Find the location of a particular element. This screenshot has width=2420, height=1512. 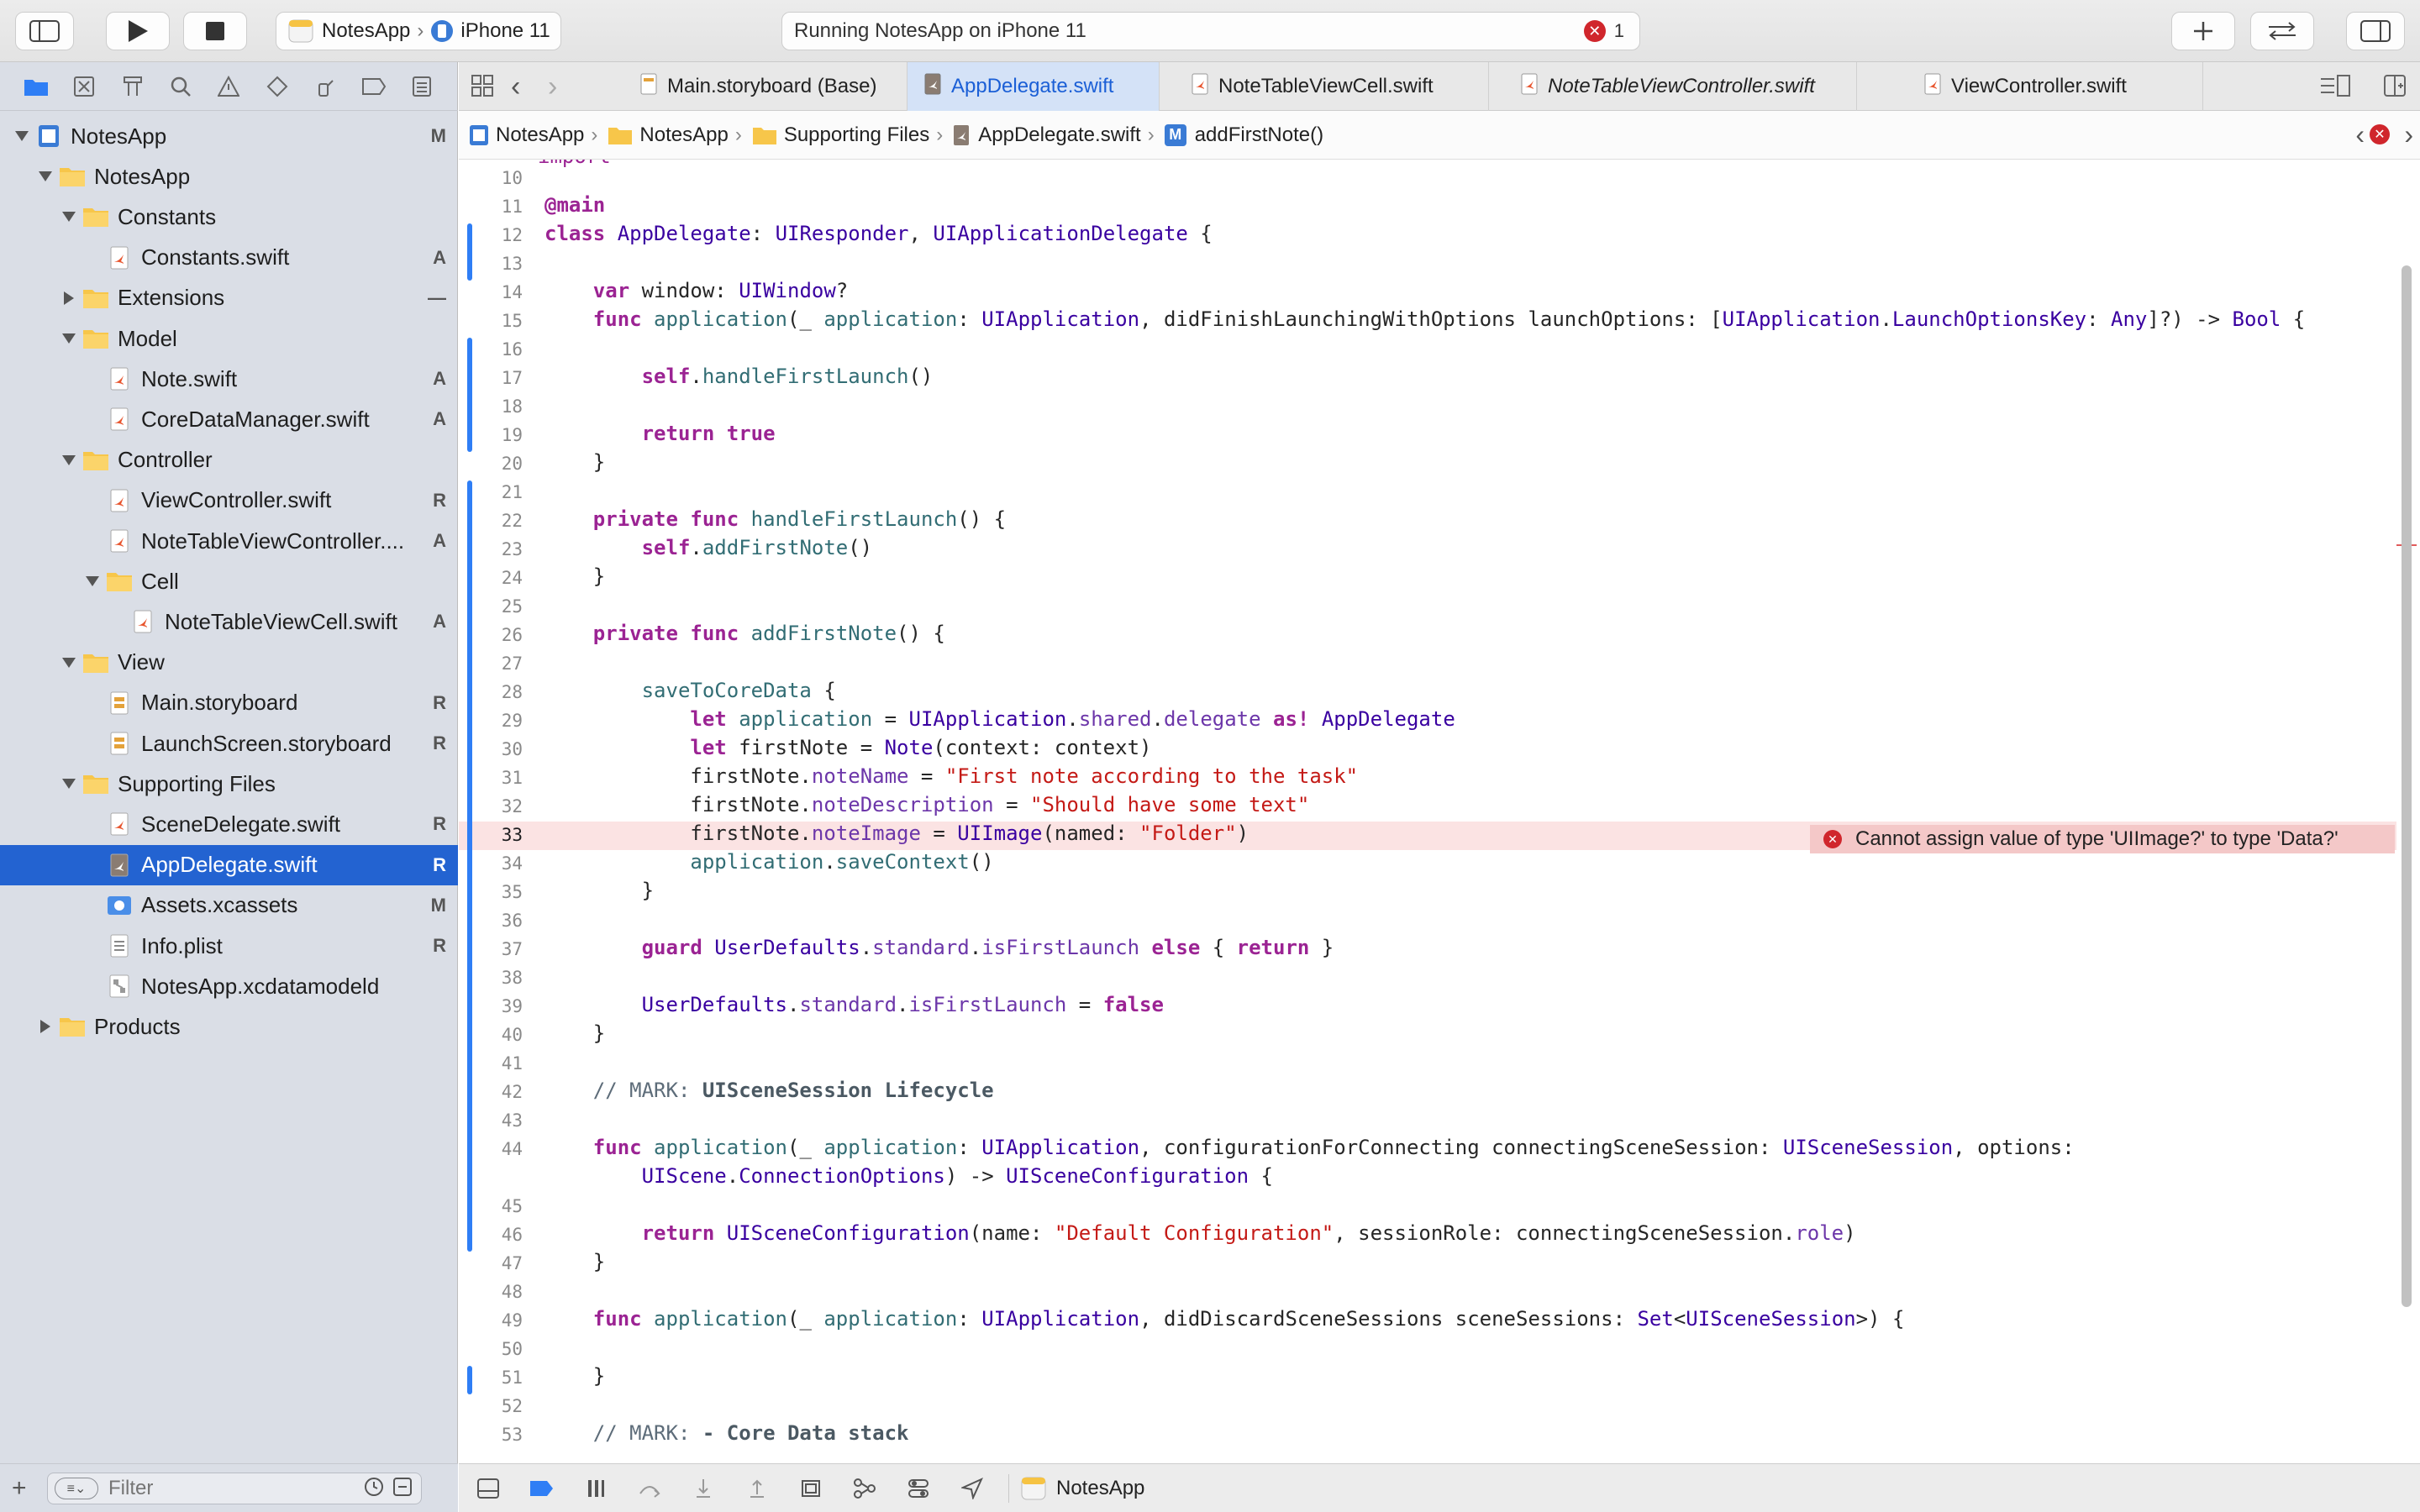

code-line: return true is located at coordinates (660, 433).